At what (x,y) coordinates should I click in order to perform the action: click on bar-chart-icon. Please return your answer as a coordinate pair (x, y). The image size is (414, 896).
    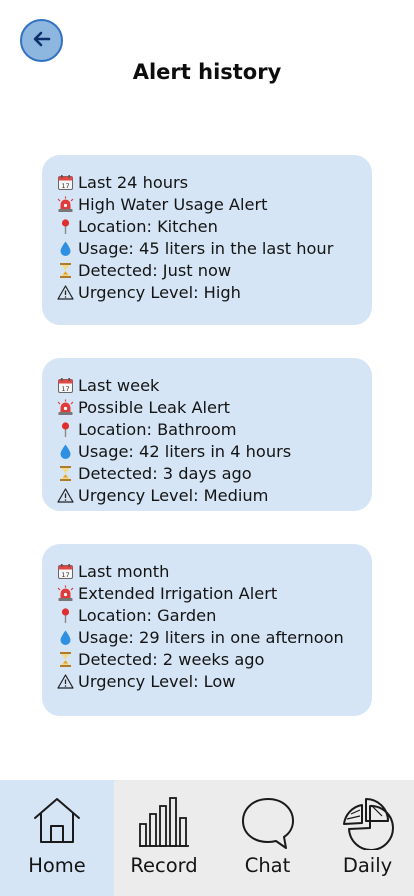
    Looking at the image, I should click on (164, 824).